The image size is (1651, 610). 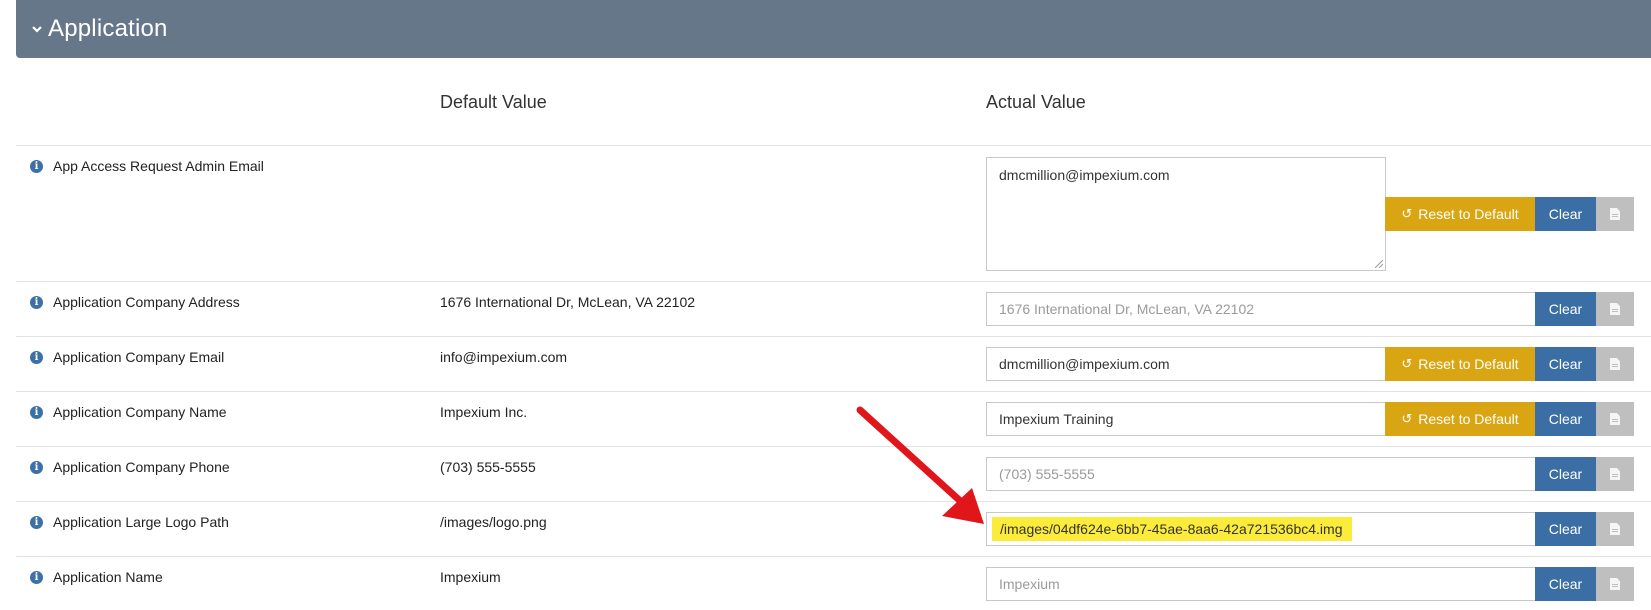 I want to click on admin-email-textarea: dmcmillion@impexium.com, so click(x=1186, y=214).